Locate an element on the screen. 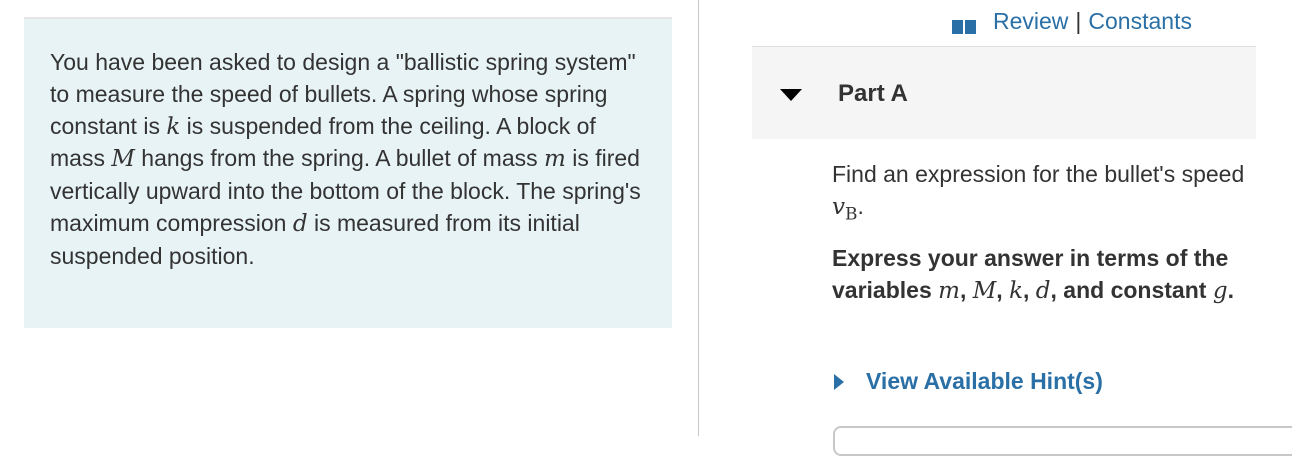 Image resolution: width=1292 pixels, height=456 pixels. header-links: Review | Constants is located at coordinates (1072, 21).